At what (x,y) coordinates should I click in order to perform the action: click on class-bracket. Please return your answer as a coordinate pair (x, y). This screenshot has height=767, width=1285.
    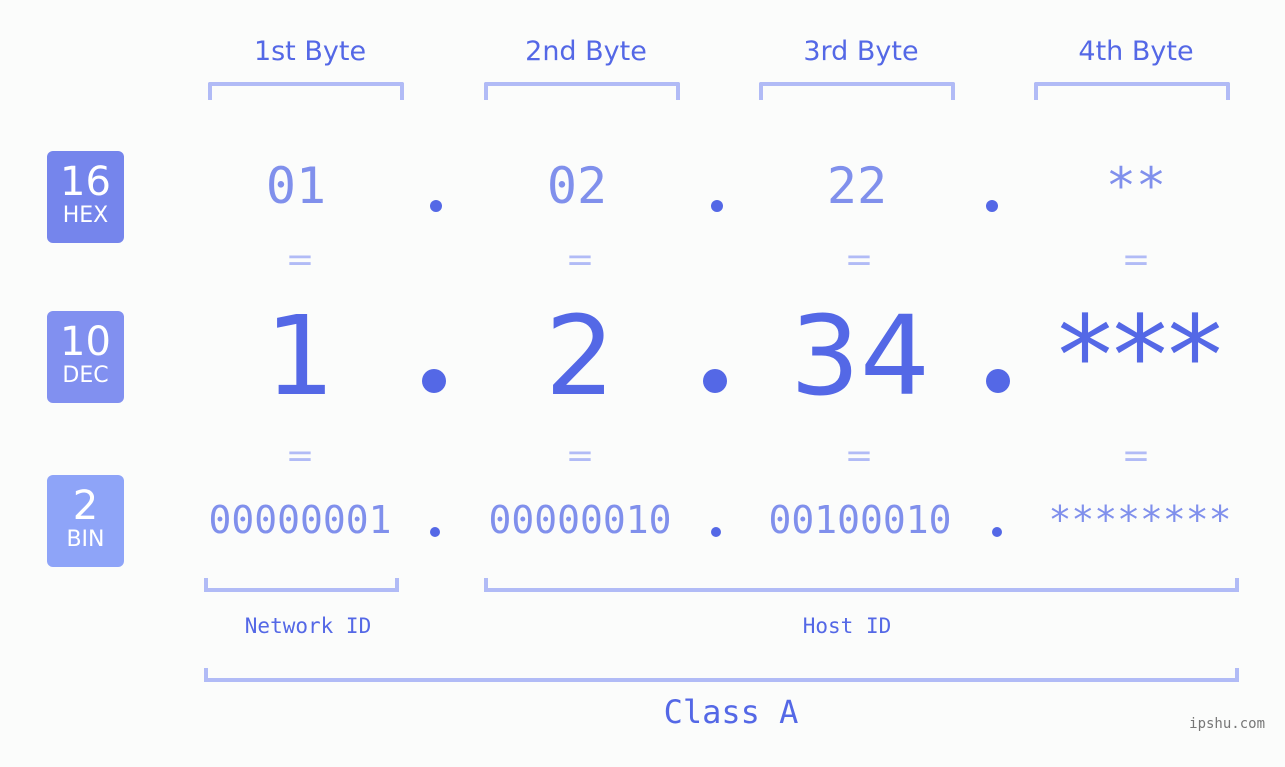
    Looking at the image, I should click on (721, 675).